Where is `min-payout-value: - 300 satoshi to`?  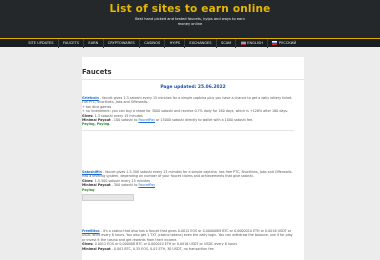 min-payout-value: - 300 satoshi to is located at coordinates (124, 185).